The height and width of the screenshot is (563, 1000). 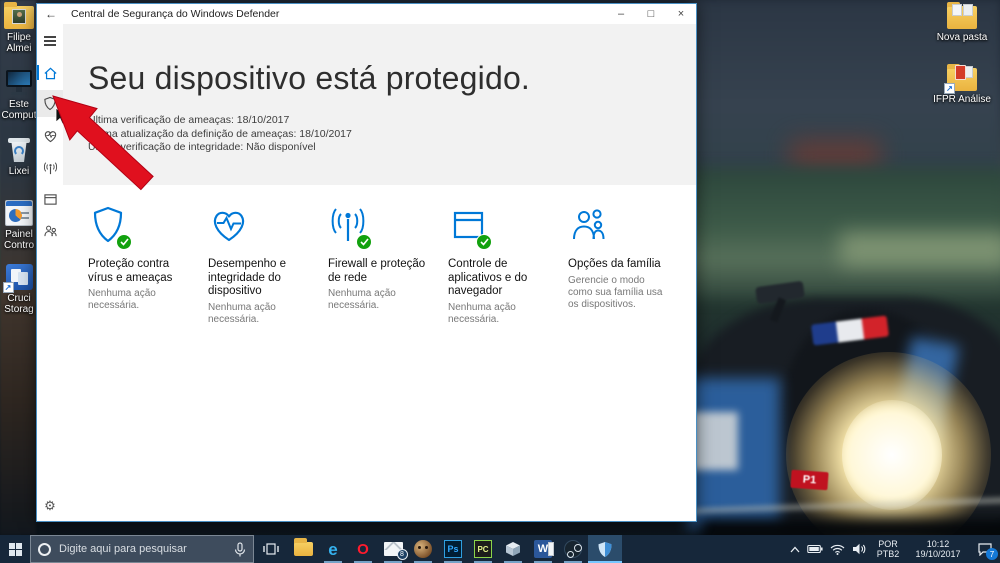 What do you see at coordinates (19, 225) in the screenshot?
I see `desktop-icon-control-panel: Painel Contro` at bounding box center [19, 225].